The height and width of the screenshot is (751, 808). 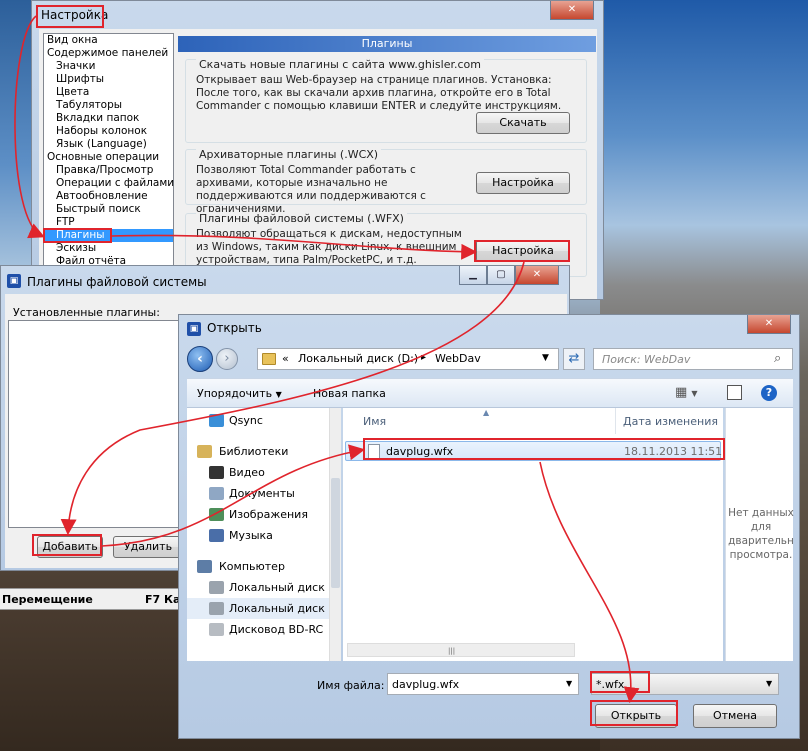 I want to click on search-input: Поиск: WebDav ⌕, so click(x=693, y=359).